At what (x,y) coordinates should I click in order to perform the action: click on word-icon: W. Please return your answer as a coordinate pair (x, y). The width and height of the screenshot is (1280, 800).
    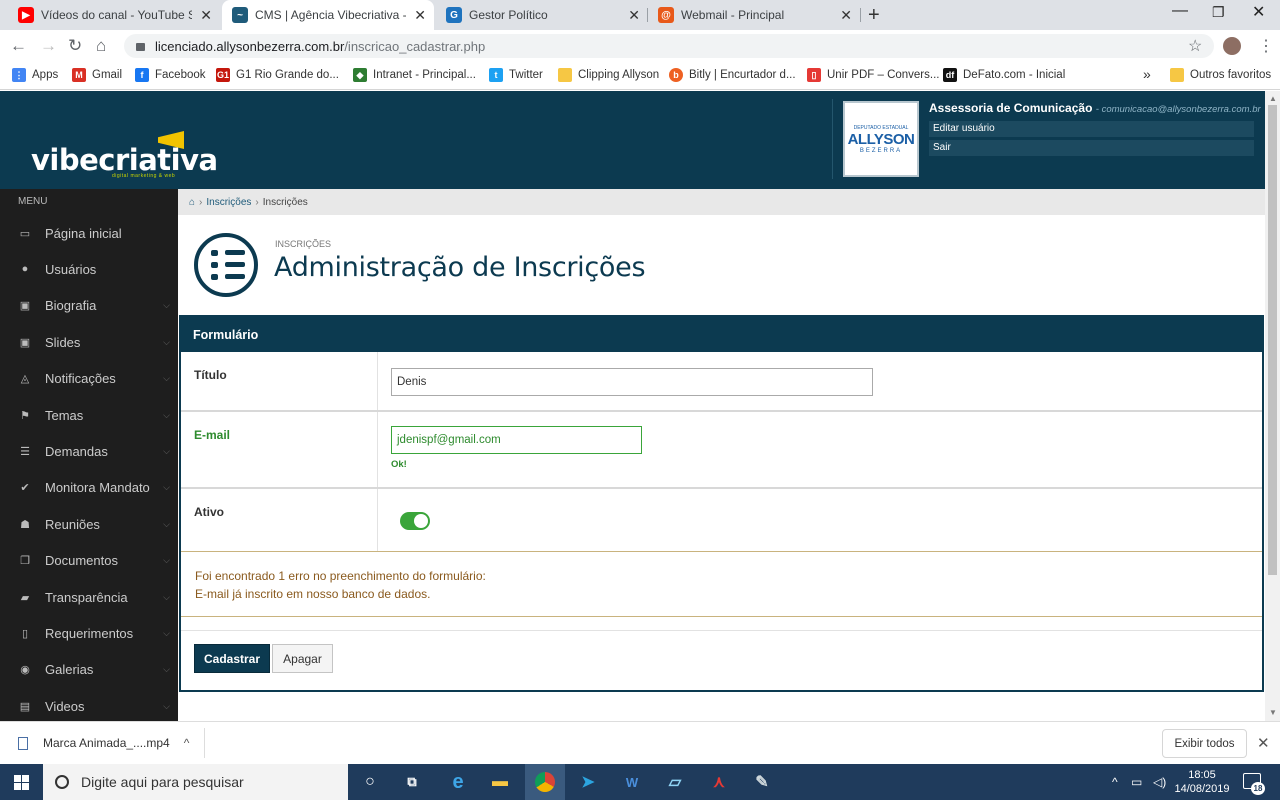
    Looking at the image, I should click on (632, 782).